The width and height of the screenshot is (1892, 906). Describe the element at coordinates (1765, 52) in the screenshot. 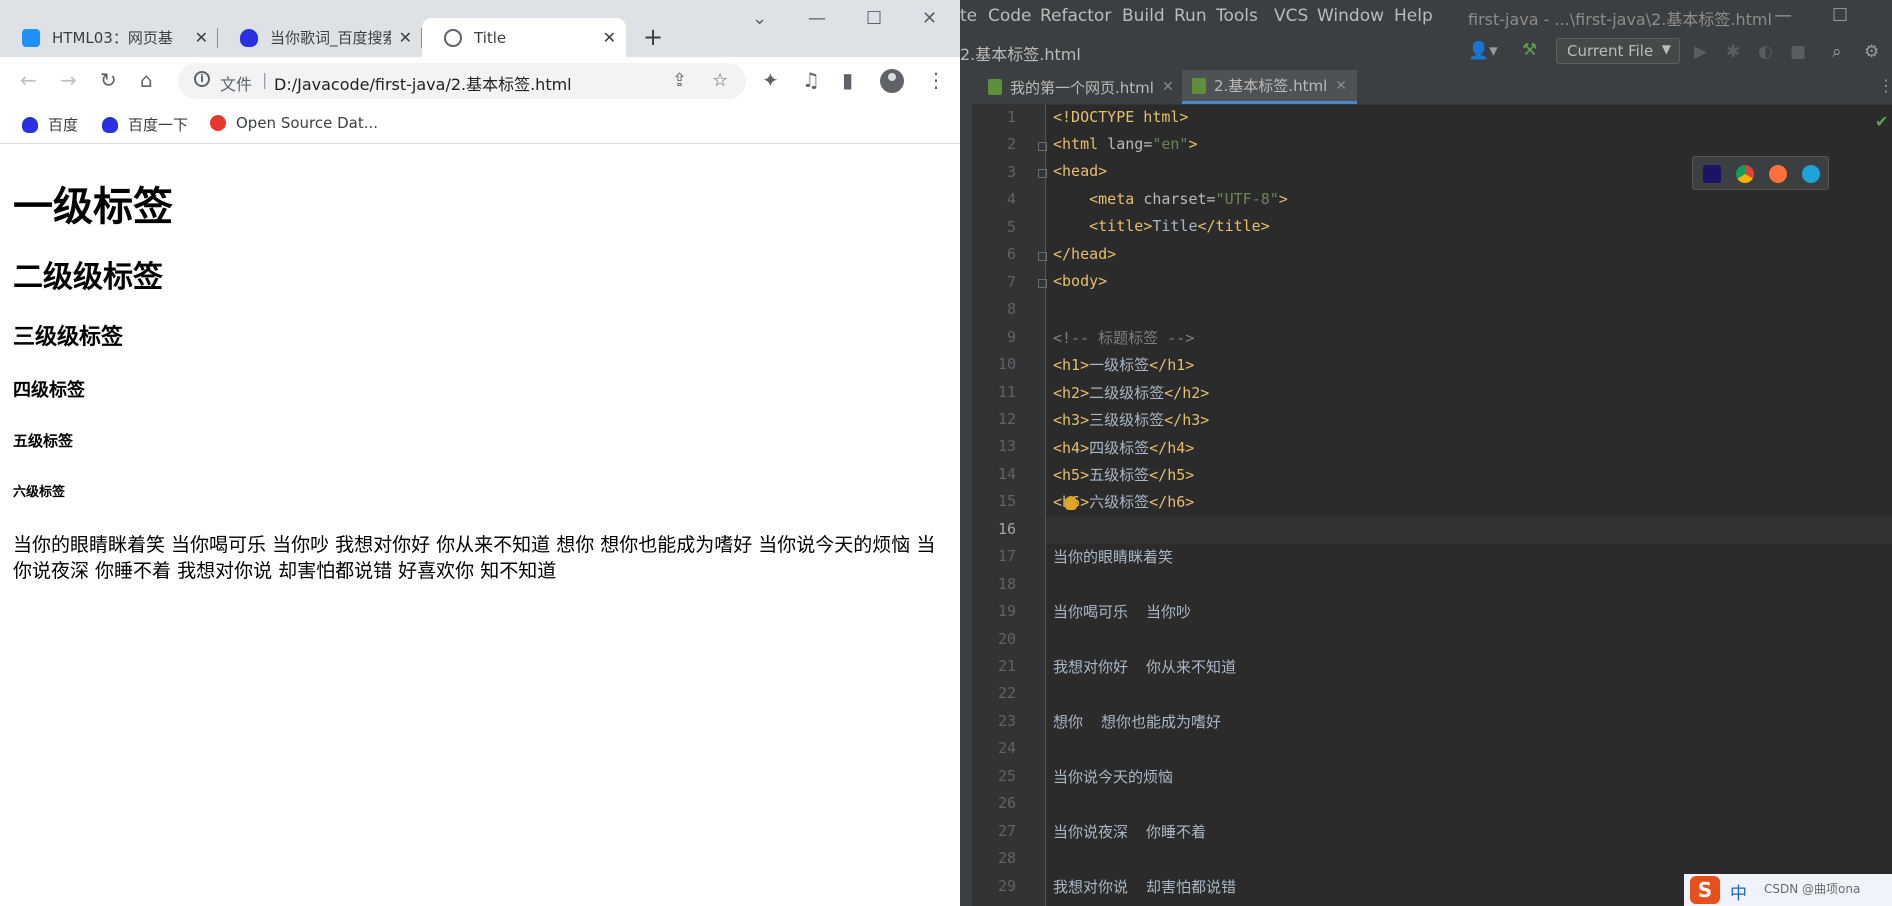

I see `coverage-icon: ◐` at that location.